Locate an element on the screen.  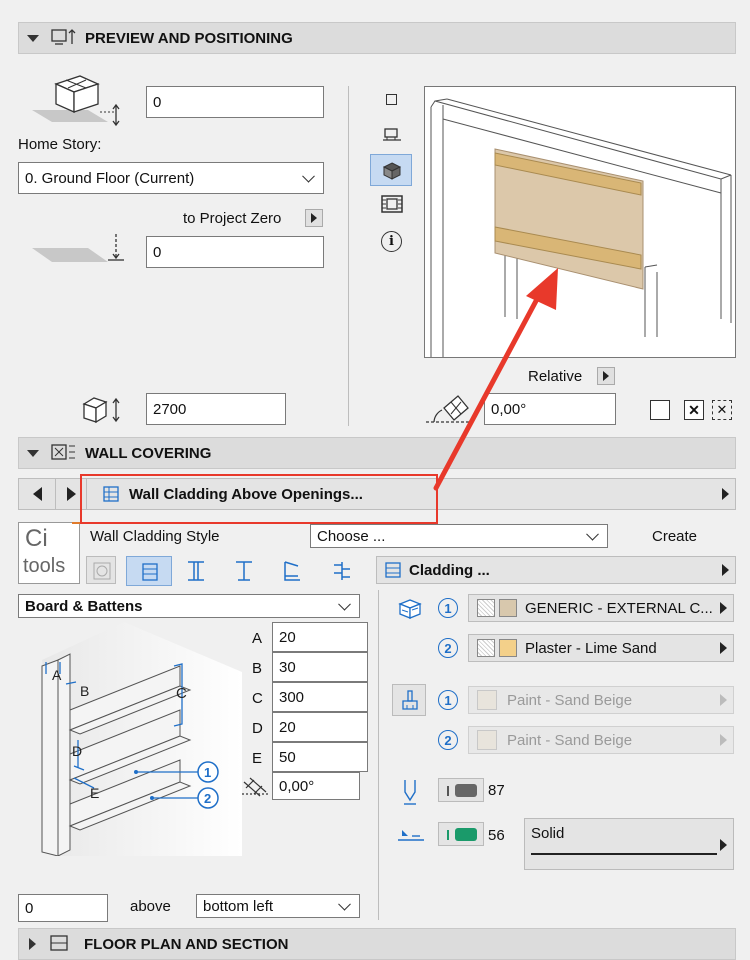
diagram-label-a: A is located at coordinates (57, 675).